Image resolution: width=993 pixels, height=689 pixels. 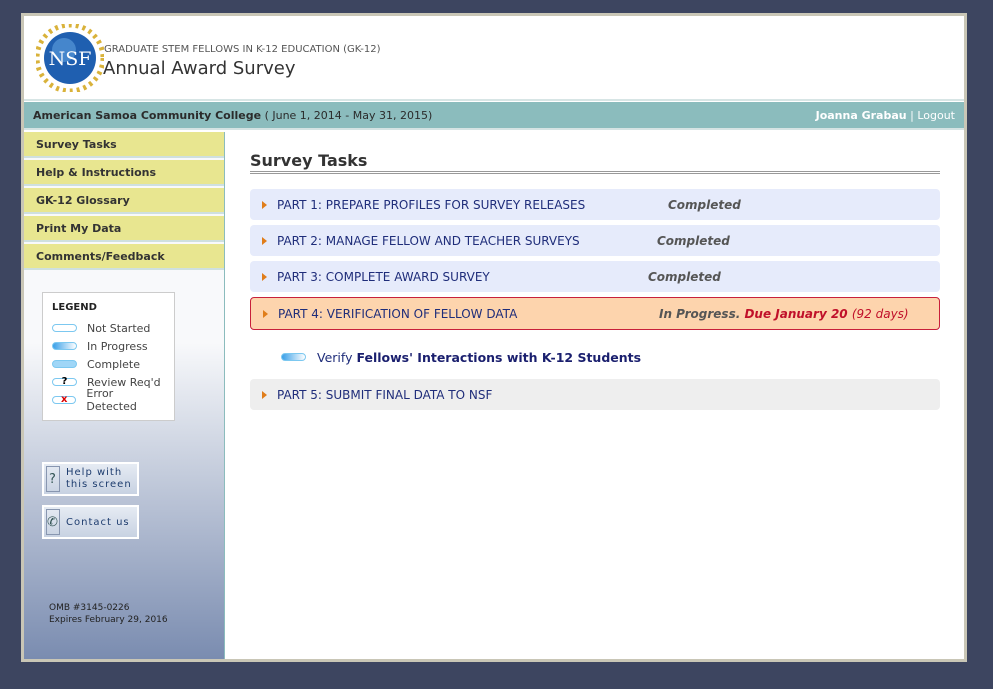 I want to click on menu-comments-feedback: Comments/Feedback, so click(x=124, y=257).